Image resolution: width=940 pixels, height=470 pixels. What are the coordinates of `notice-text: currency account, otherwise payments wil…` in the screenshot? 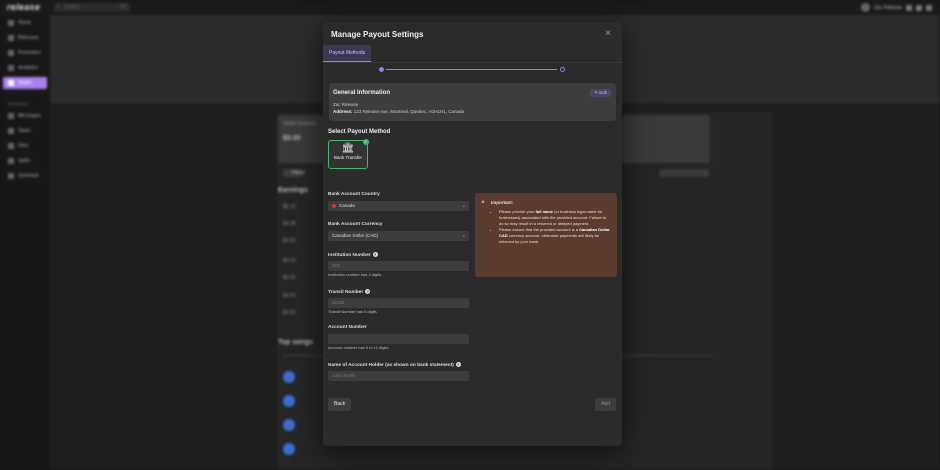 It's located at (549, 238).